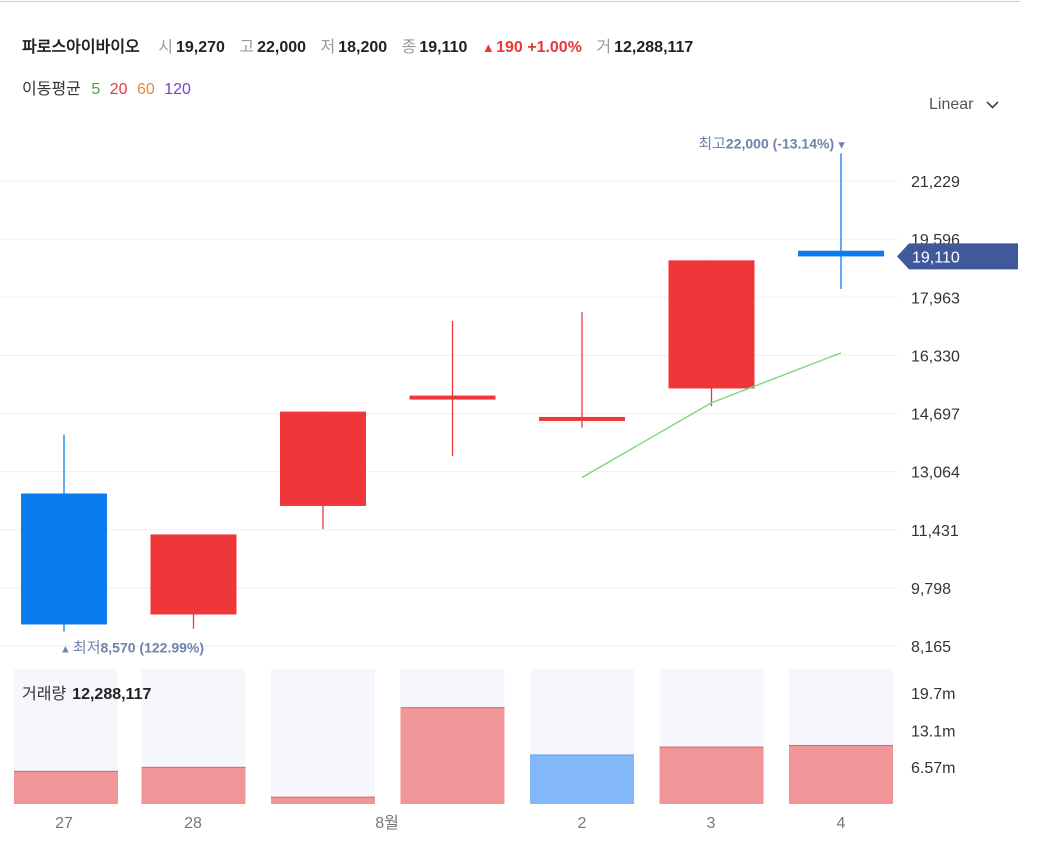 The width and height of the screenshot is (1043, 854). I want to click on volume-panel-value: 12,288,117, so click(112, 694).